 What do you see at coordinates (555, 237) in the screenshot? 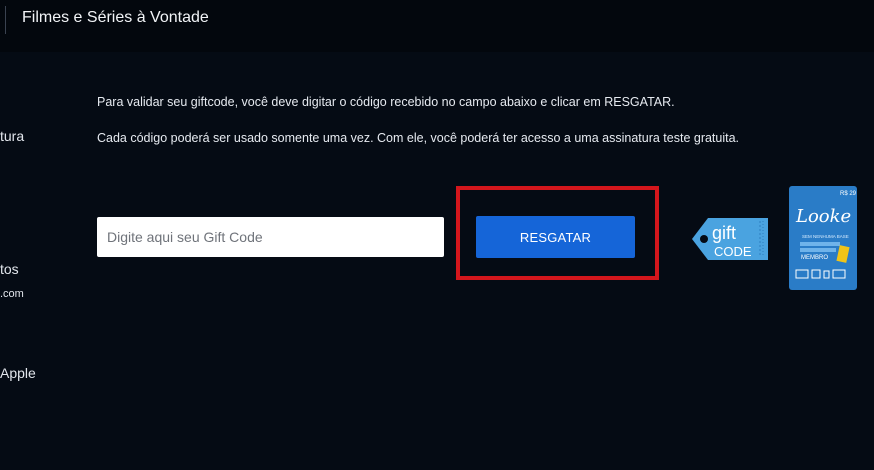
I see `redeem-button: RESGATAR` at bounding box center [555, 237].